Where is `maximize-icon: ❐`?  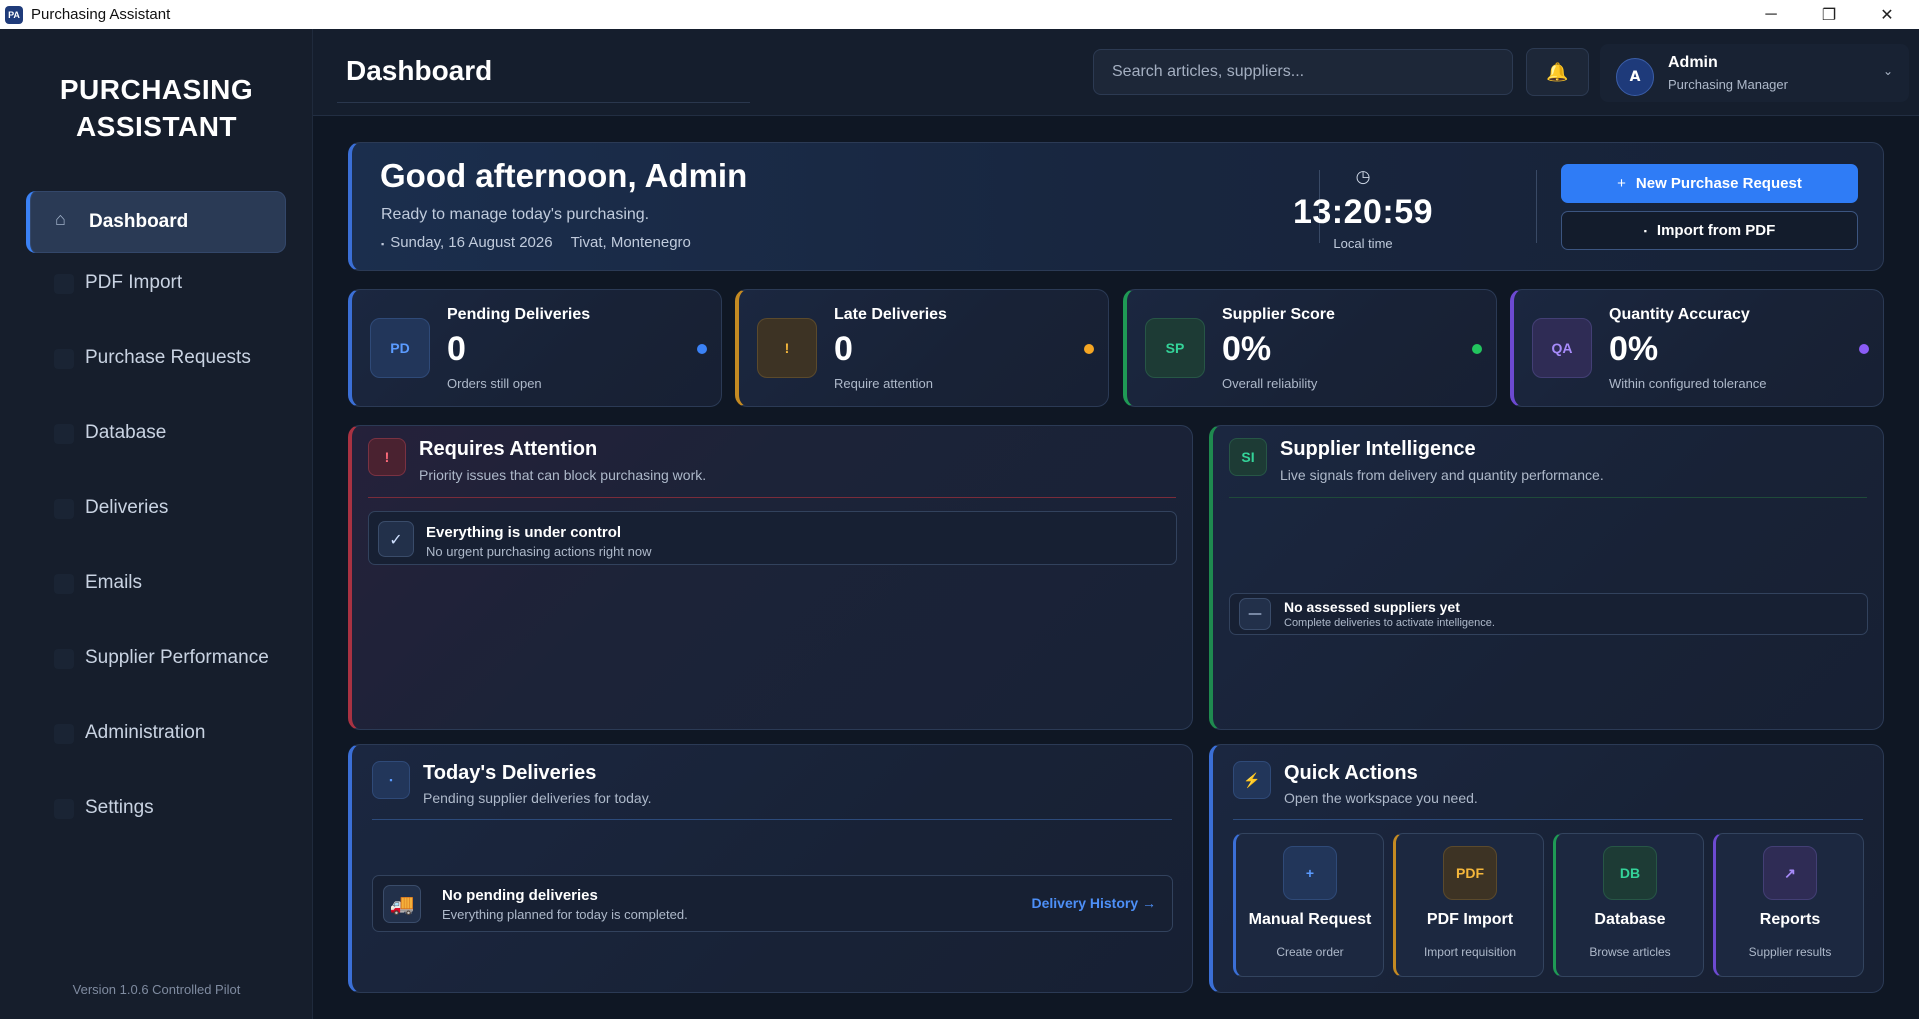 maximize-icon: ❐ is located at coordinates (1829, 14).